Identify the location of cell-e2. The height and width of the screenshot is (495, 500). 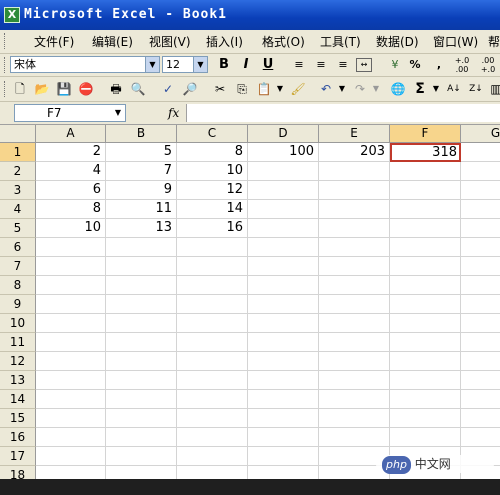
(354, 171).